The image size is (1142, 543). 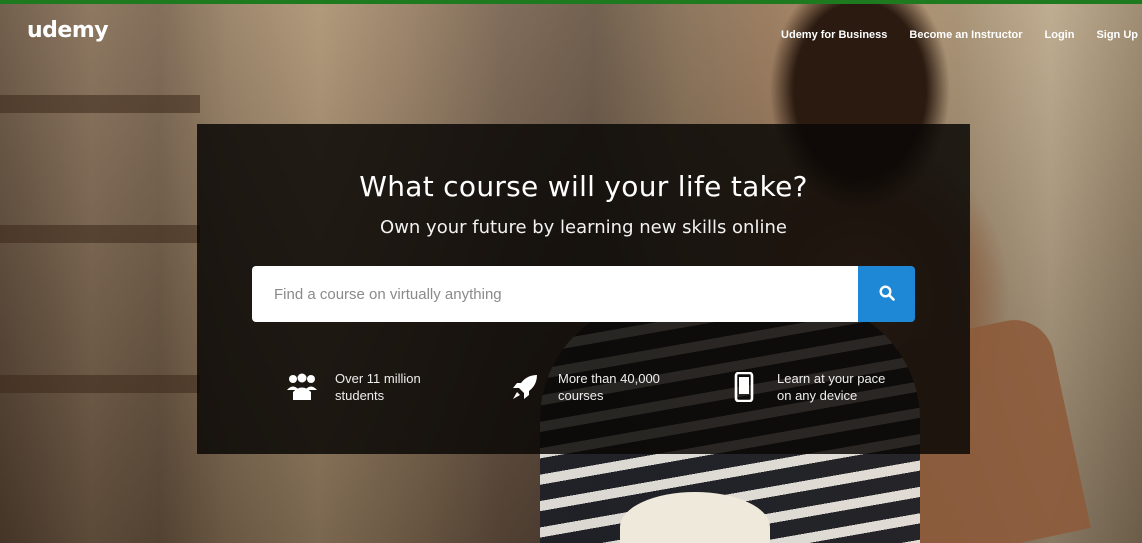 I want to click on feature-courses-line1: More than 40,000, so click(x=609, y=378).